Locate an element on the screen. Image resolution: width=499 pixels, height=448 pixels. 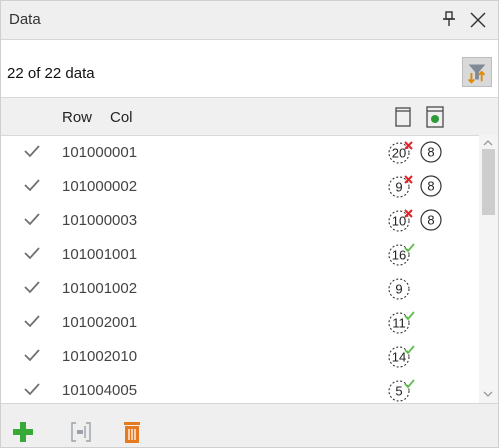
count-badge: 5 is located at coordinates (401, 390).